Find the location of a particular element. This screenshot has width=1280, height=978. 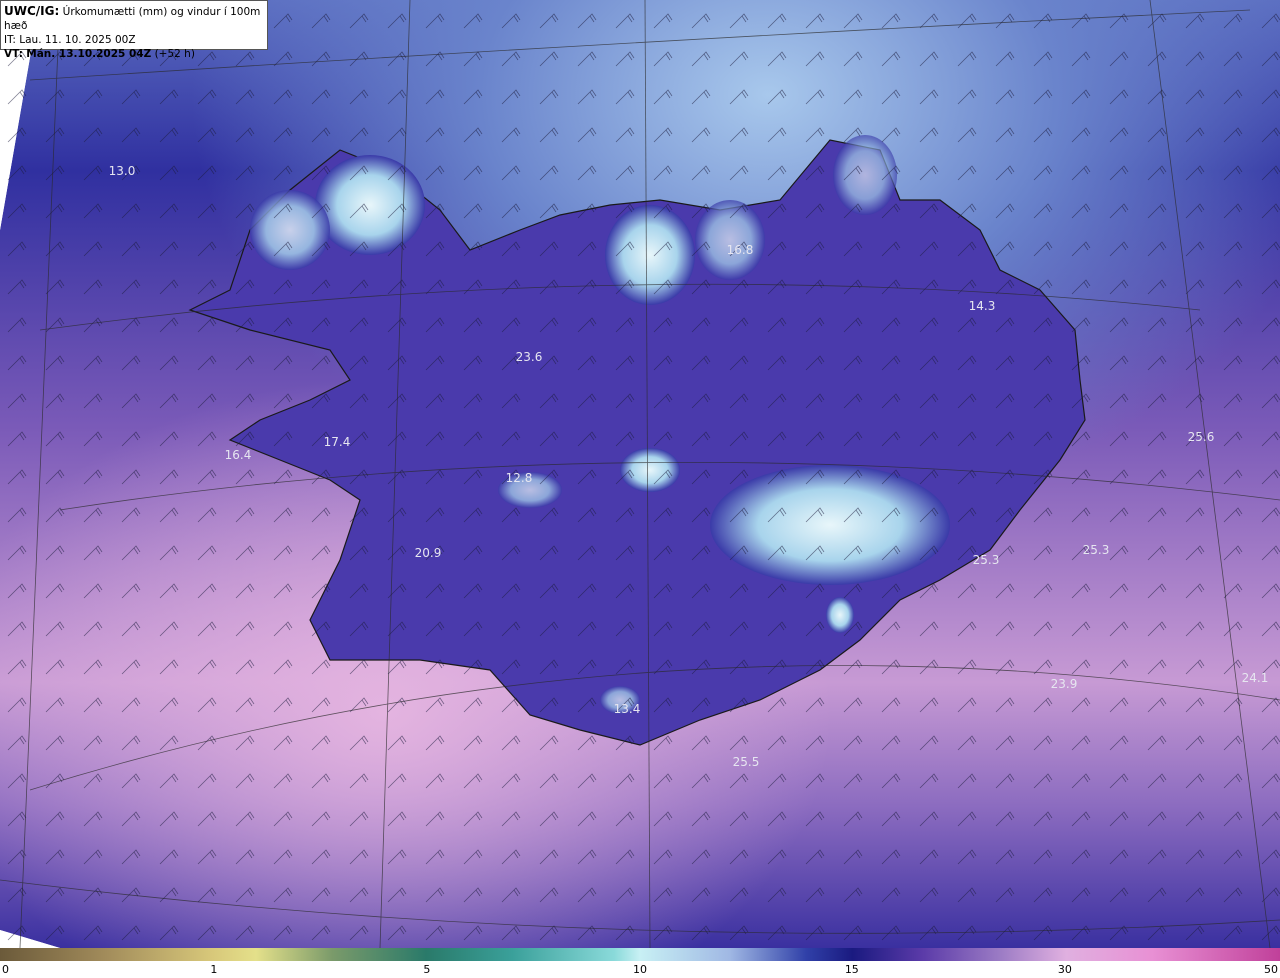

value-label: 13.0 is located at coordinates (122, 171).